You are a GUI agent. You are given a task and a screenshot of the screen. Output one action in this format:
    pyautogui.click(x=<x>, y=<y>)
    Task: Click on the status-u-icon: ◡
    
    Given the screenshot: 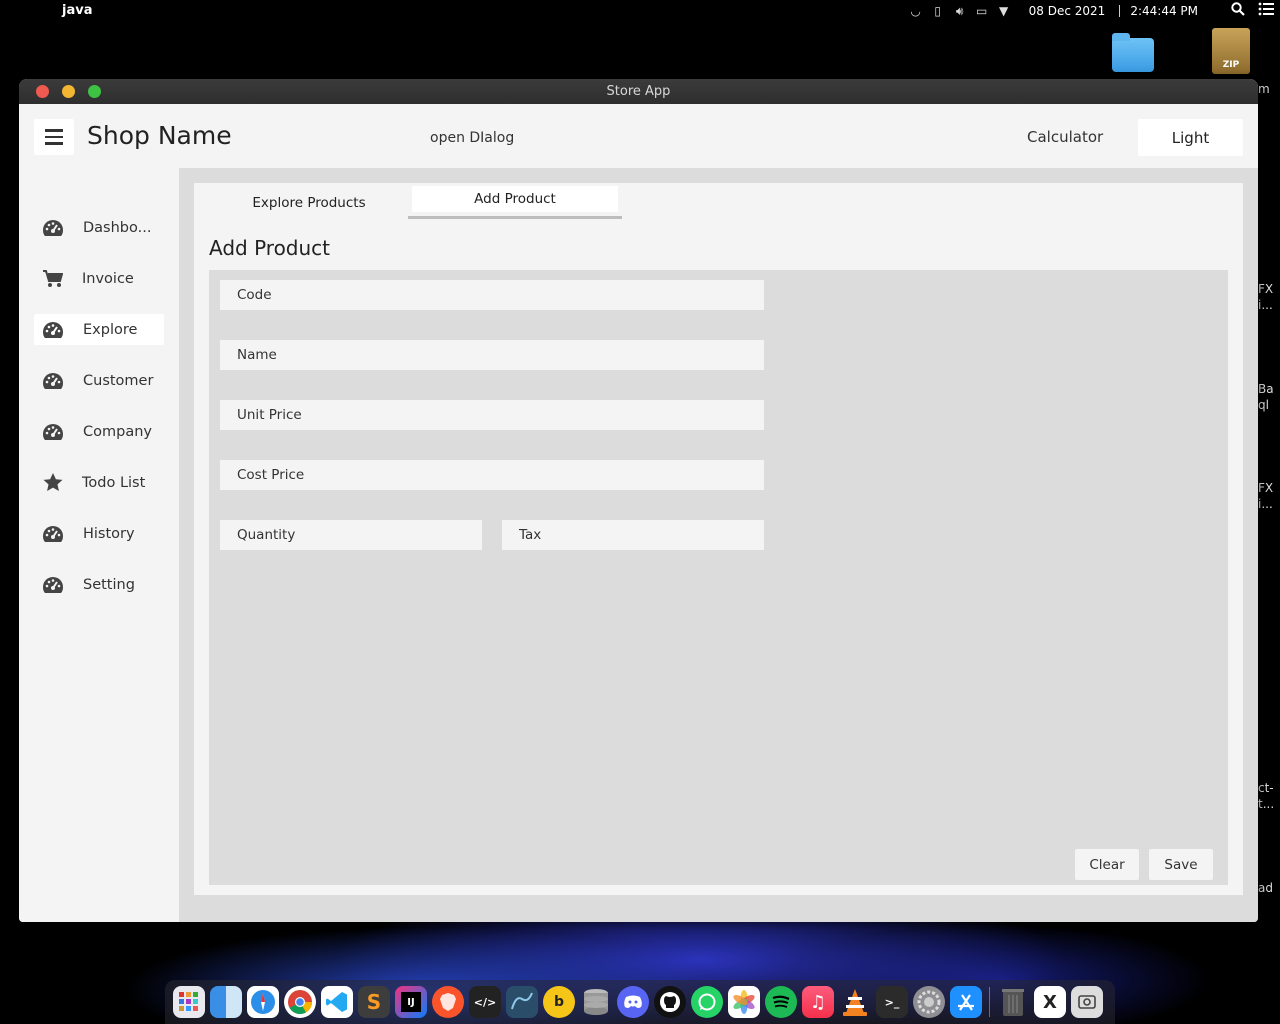 What is the action you would take?
    pyautogui.click(x=916, y=11)
    